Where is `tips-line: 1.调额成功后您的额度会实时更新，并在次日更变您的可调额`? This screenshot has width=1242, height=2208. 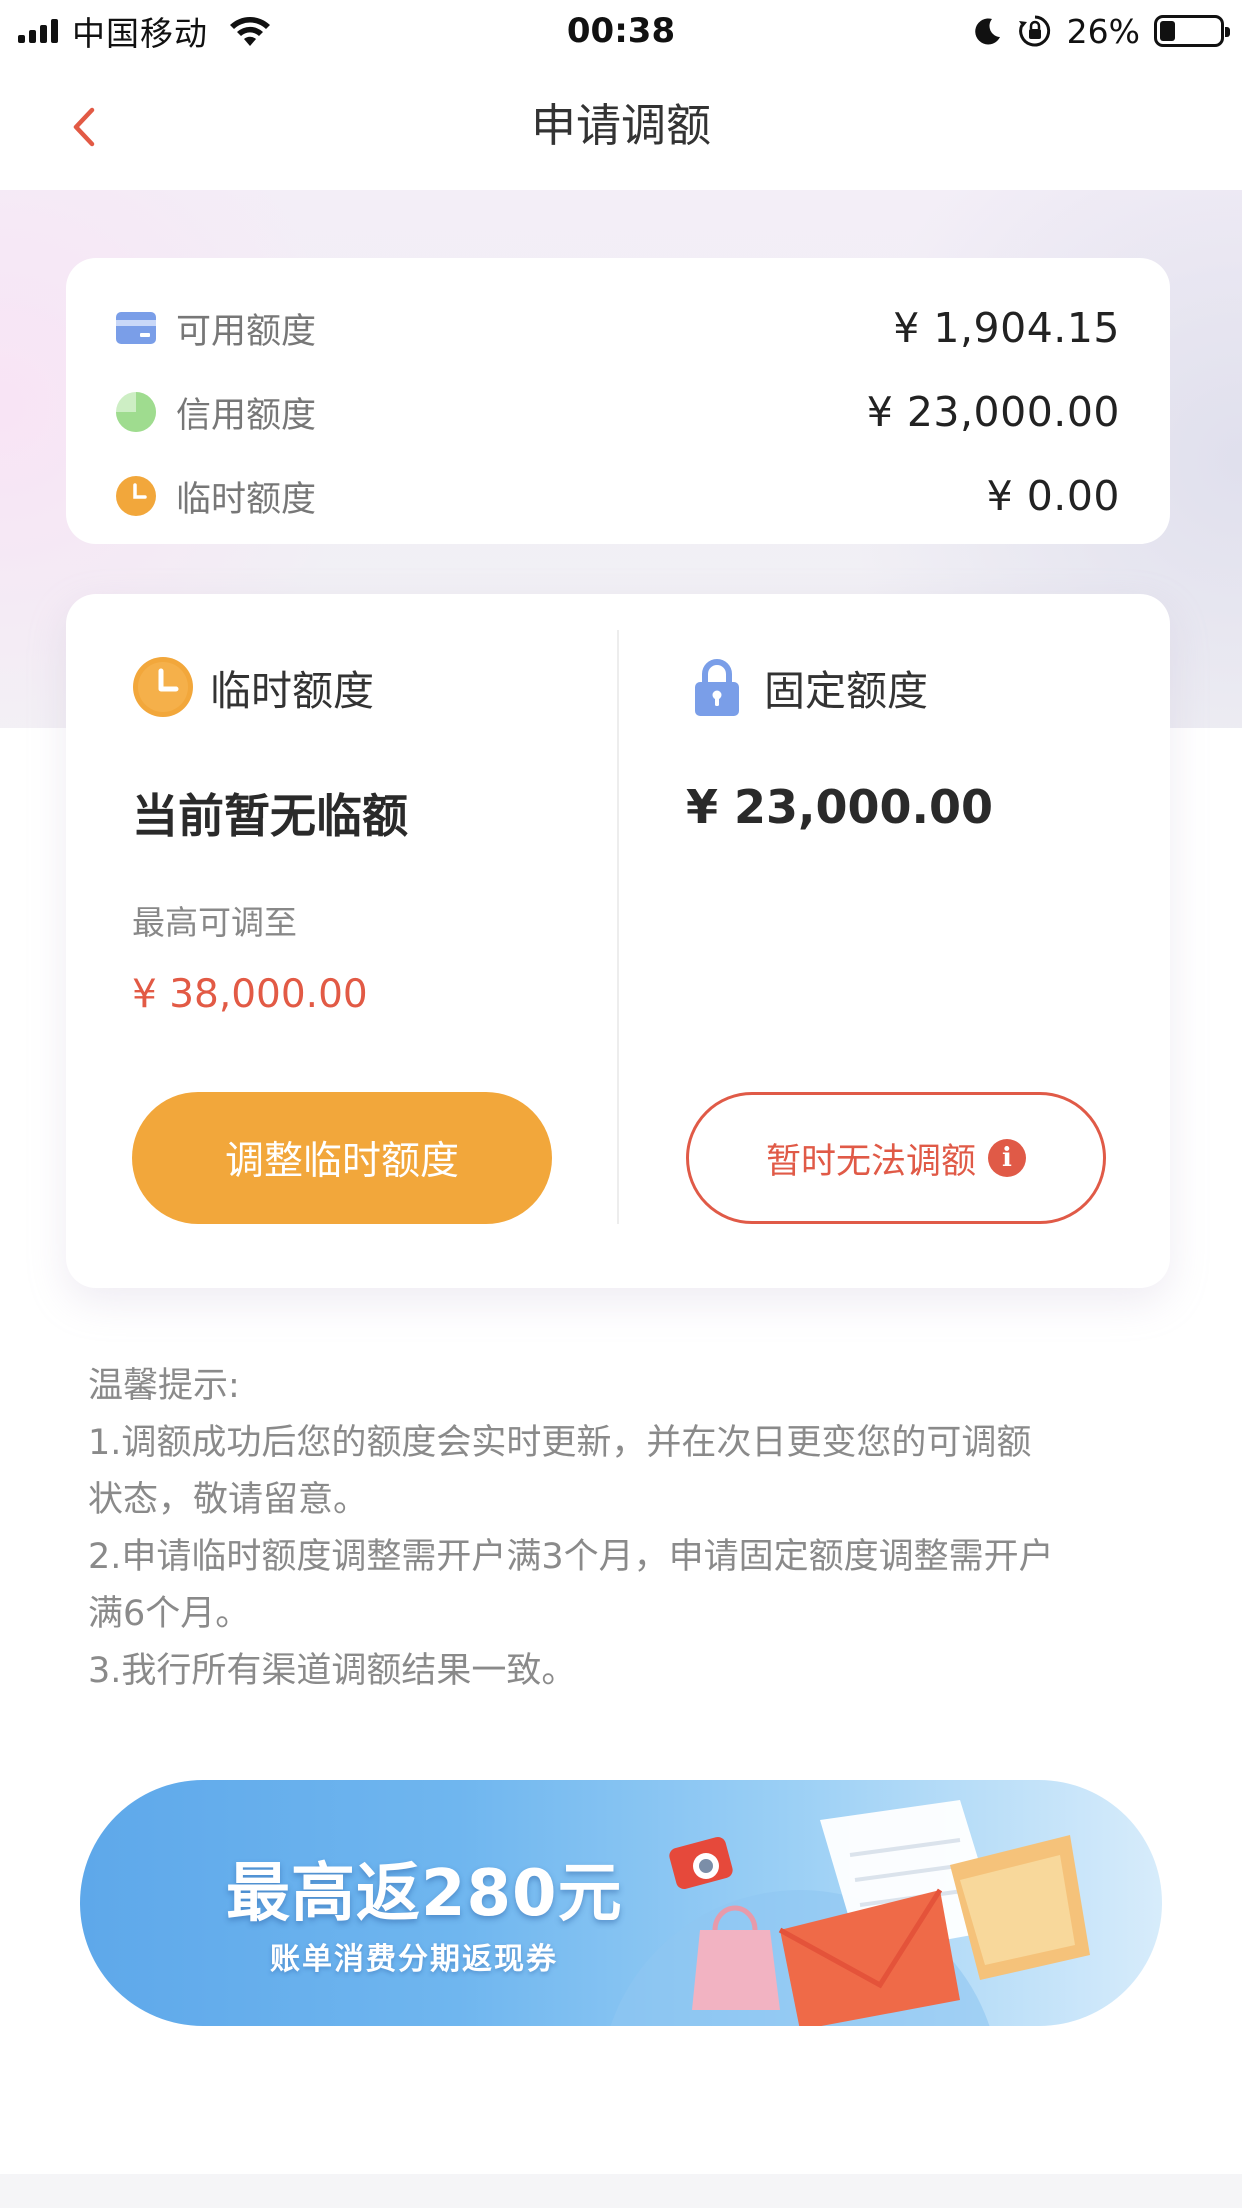 tips-line: 1.调额成功后您的额度会实时更新，并在次日更变您的可调额 is located at coordinates (560, 1443).